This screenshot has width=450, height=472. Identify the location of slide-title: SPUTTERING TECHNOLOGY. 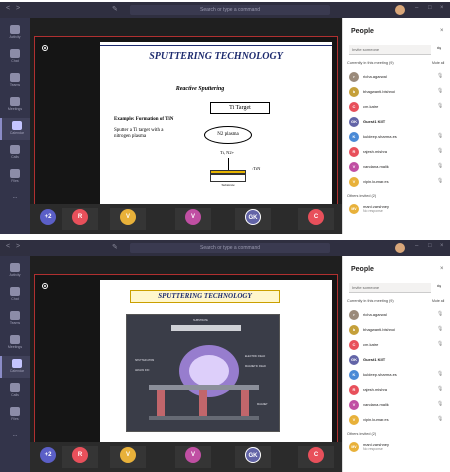
(205, 296).